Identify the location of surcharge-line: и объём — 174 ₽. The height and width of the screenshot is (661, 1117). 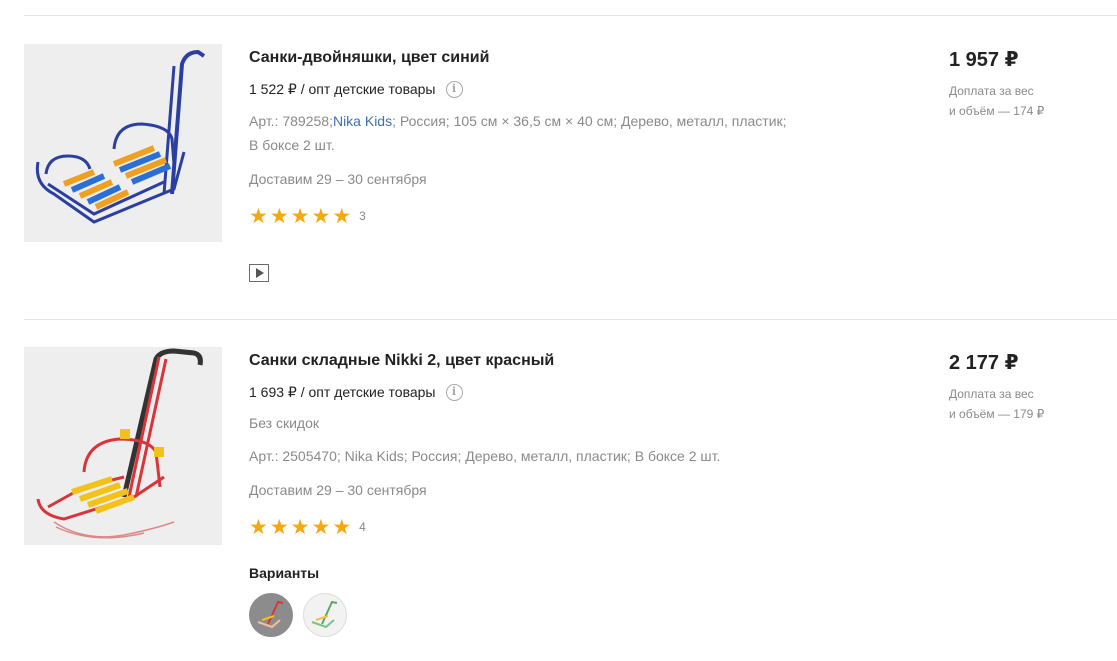
(997, 111).